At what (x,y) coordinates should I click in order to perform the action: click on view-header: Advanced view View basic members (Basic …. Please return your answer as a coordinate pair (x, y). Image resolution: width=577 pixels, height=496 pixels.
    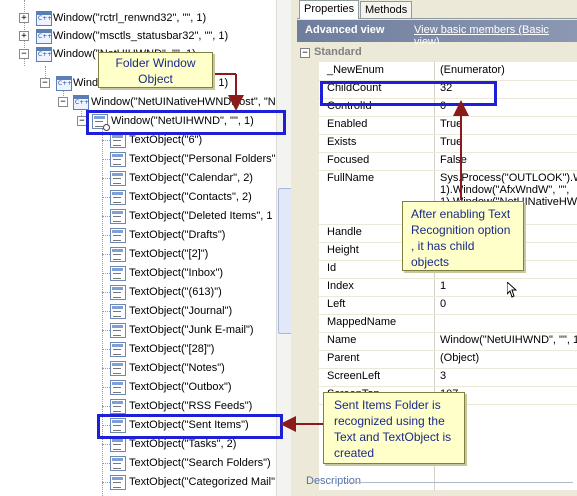
    Looking at the image, I should click on (437, 34).